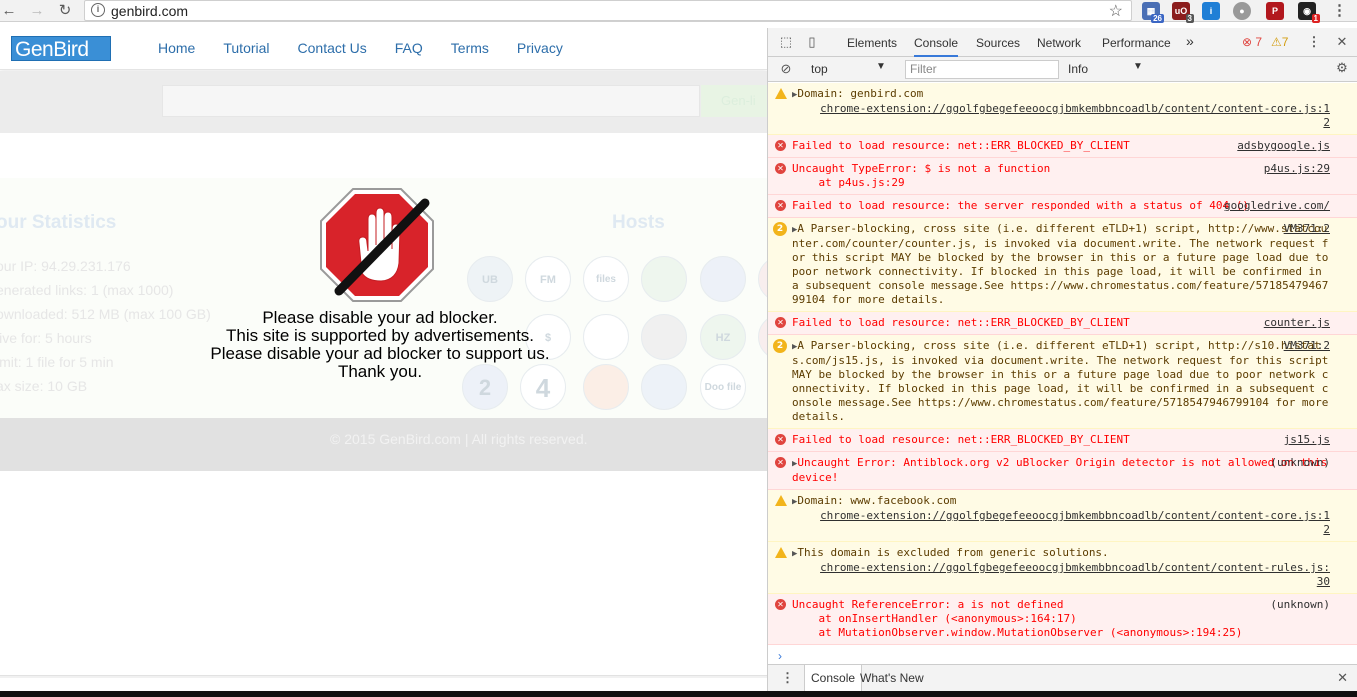 The image size is (1357, 697). Describe the element at coordinates (1247, 42) in the screenshot. I see `error-icon: ⊗` at that location.